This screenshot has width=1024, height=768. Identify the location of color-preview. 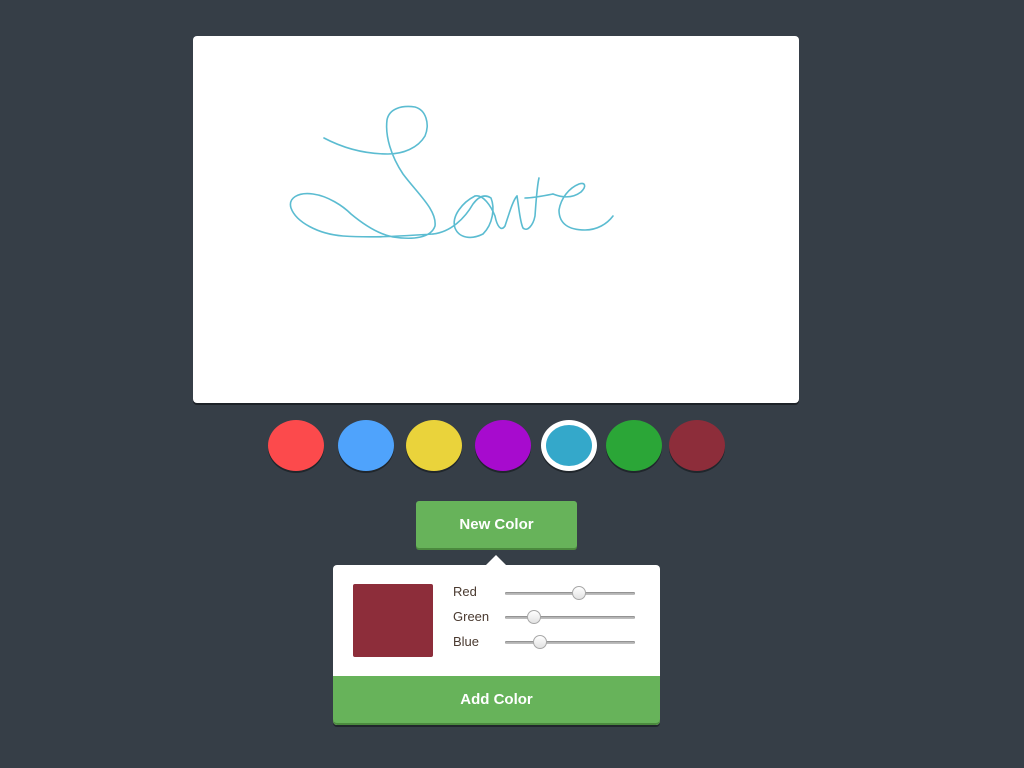
(393, 620).